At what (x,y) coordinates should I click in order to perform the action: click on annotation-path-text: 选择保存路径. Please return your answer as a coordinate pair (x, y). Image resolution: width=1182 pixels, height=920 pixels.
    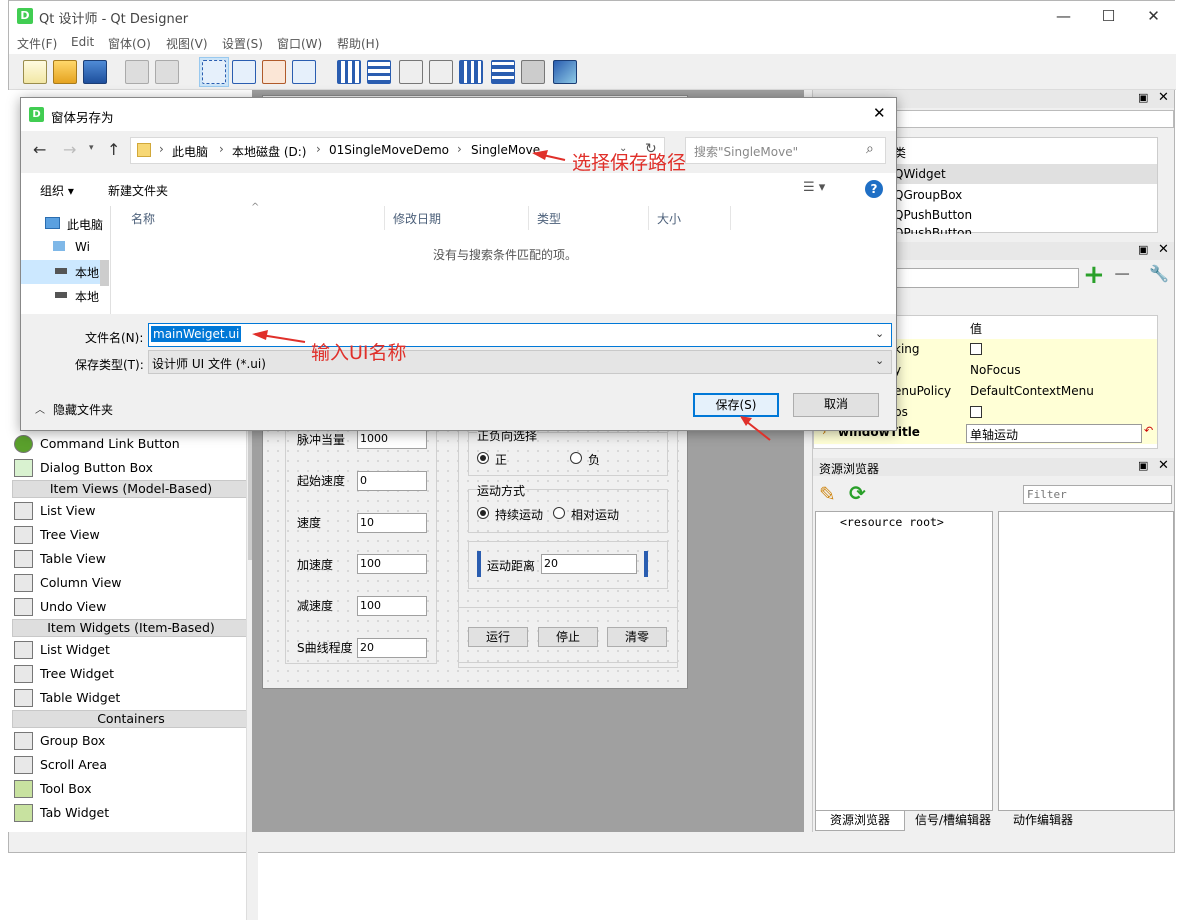
    Looking at the image, I should click on (629, 163).